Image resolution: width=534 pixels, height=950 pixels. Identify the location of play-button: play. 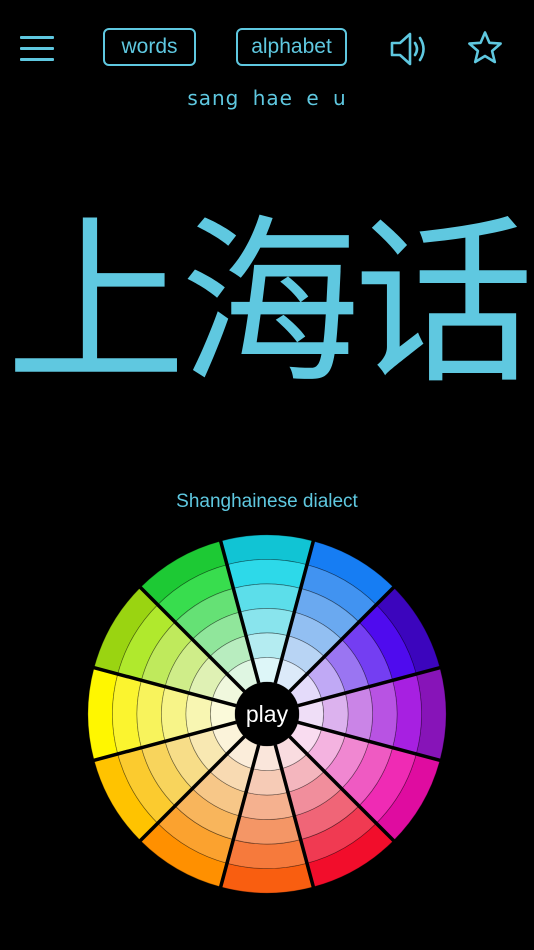
(267, 714).